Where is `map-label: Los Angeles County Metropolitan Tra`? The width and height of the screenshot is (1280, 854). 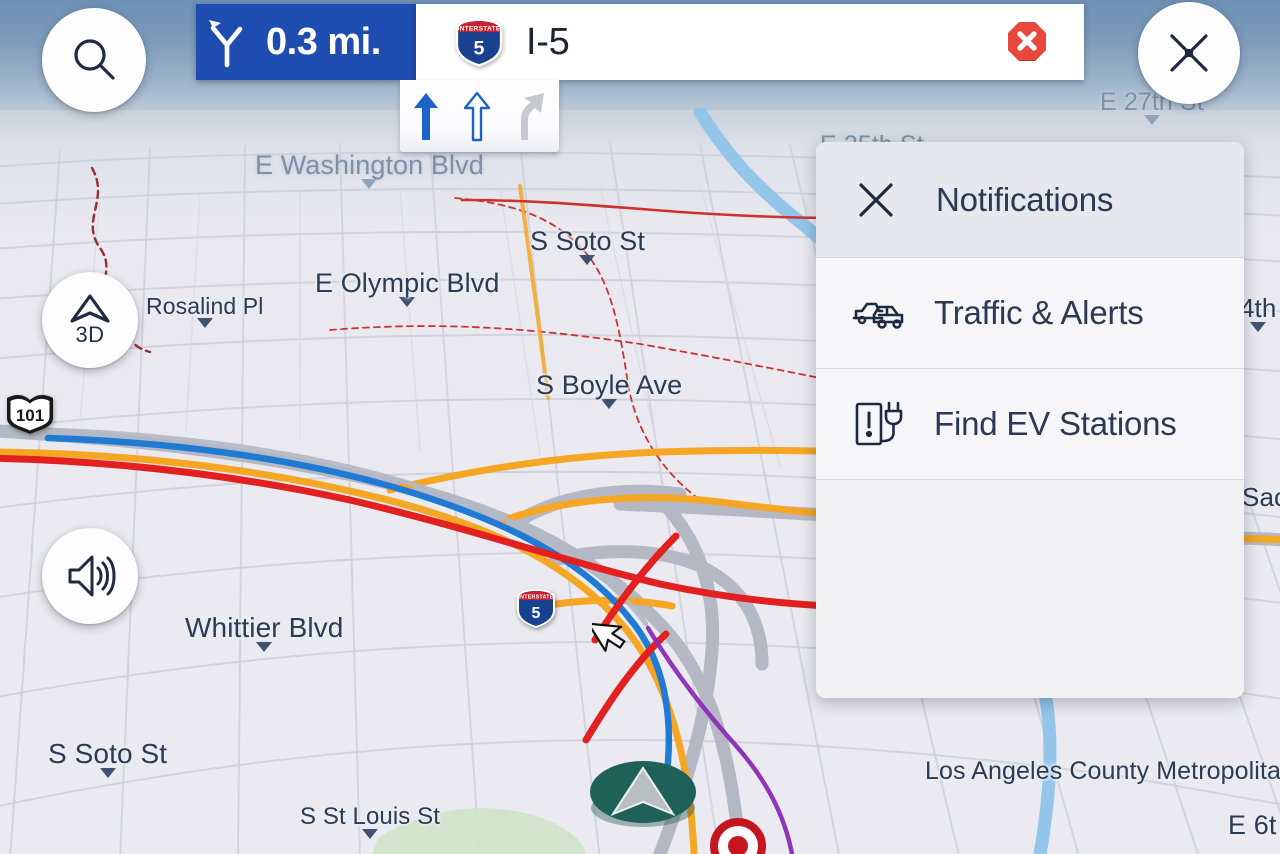 map-label: Los Angeles County Metropolitan Tra is located at coordinates (1102, 771).